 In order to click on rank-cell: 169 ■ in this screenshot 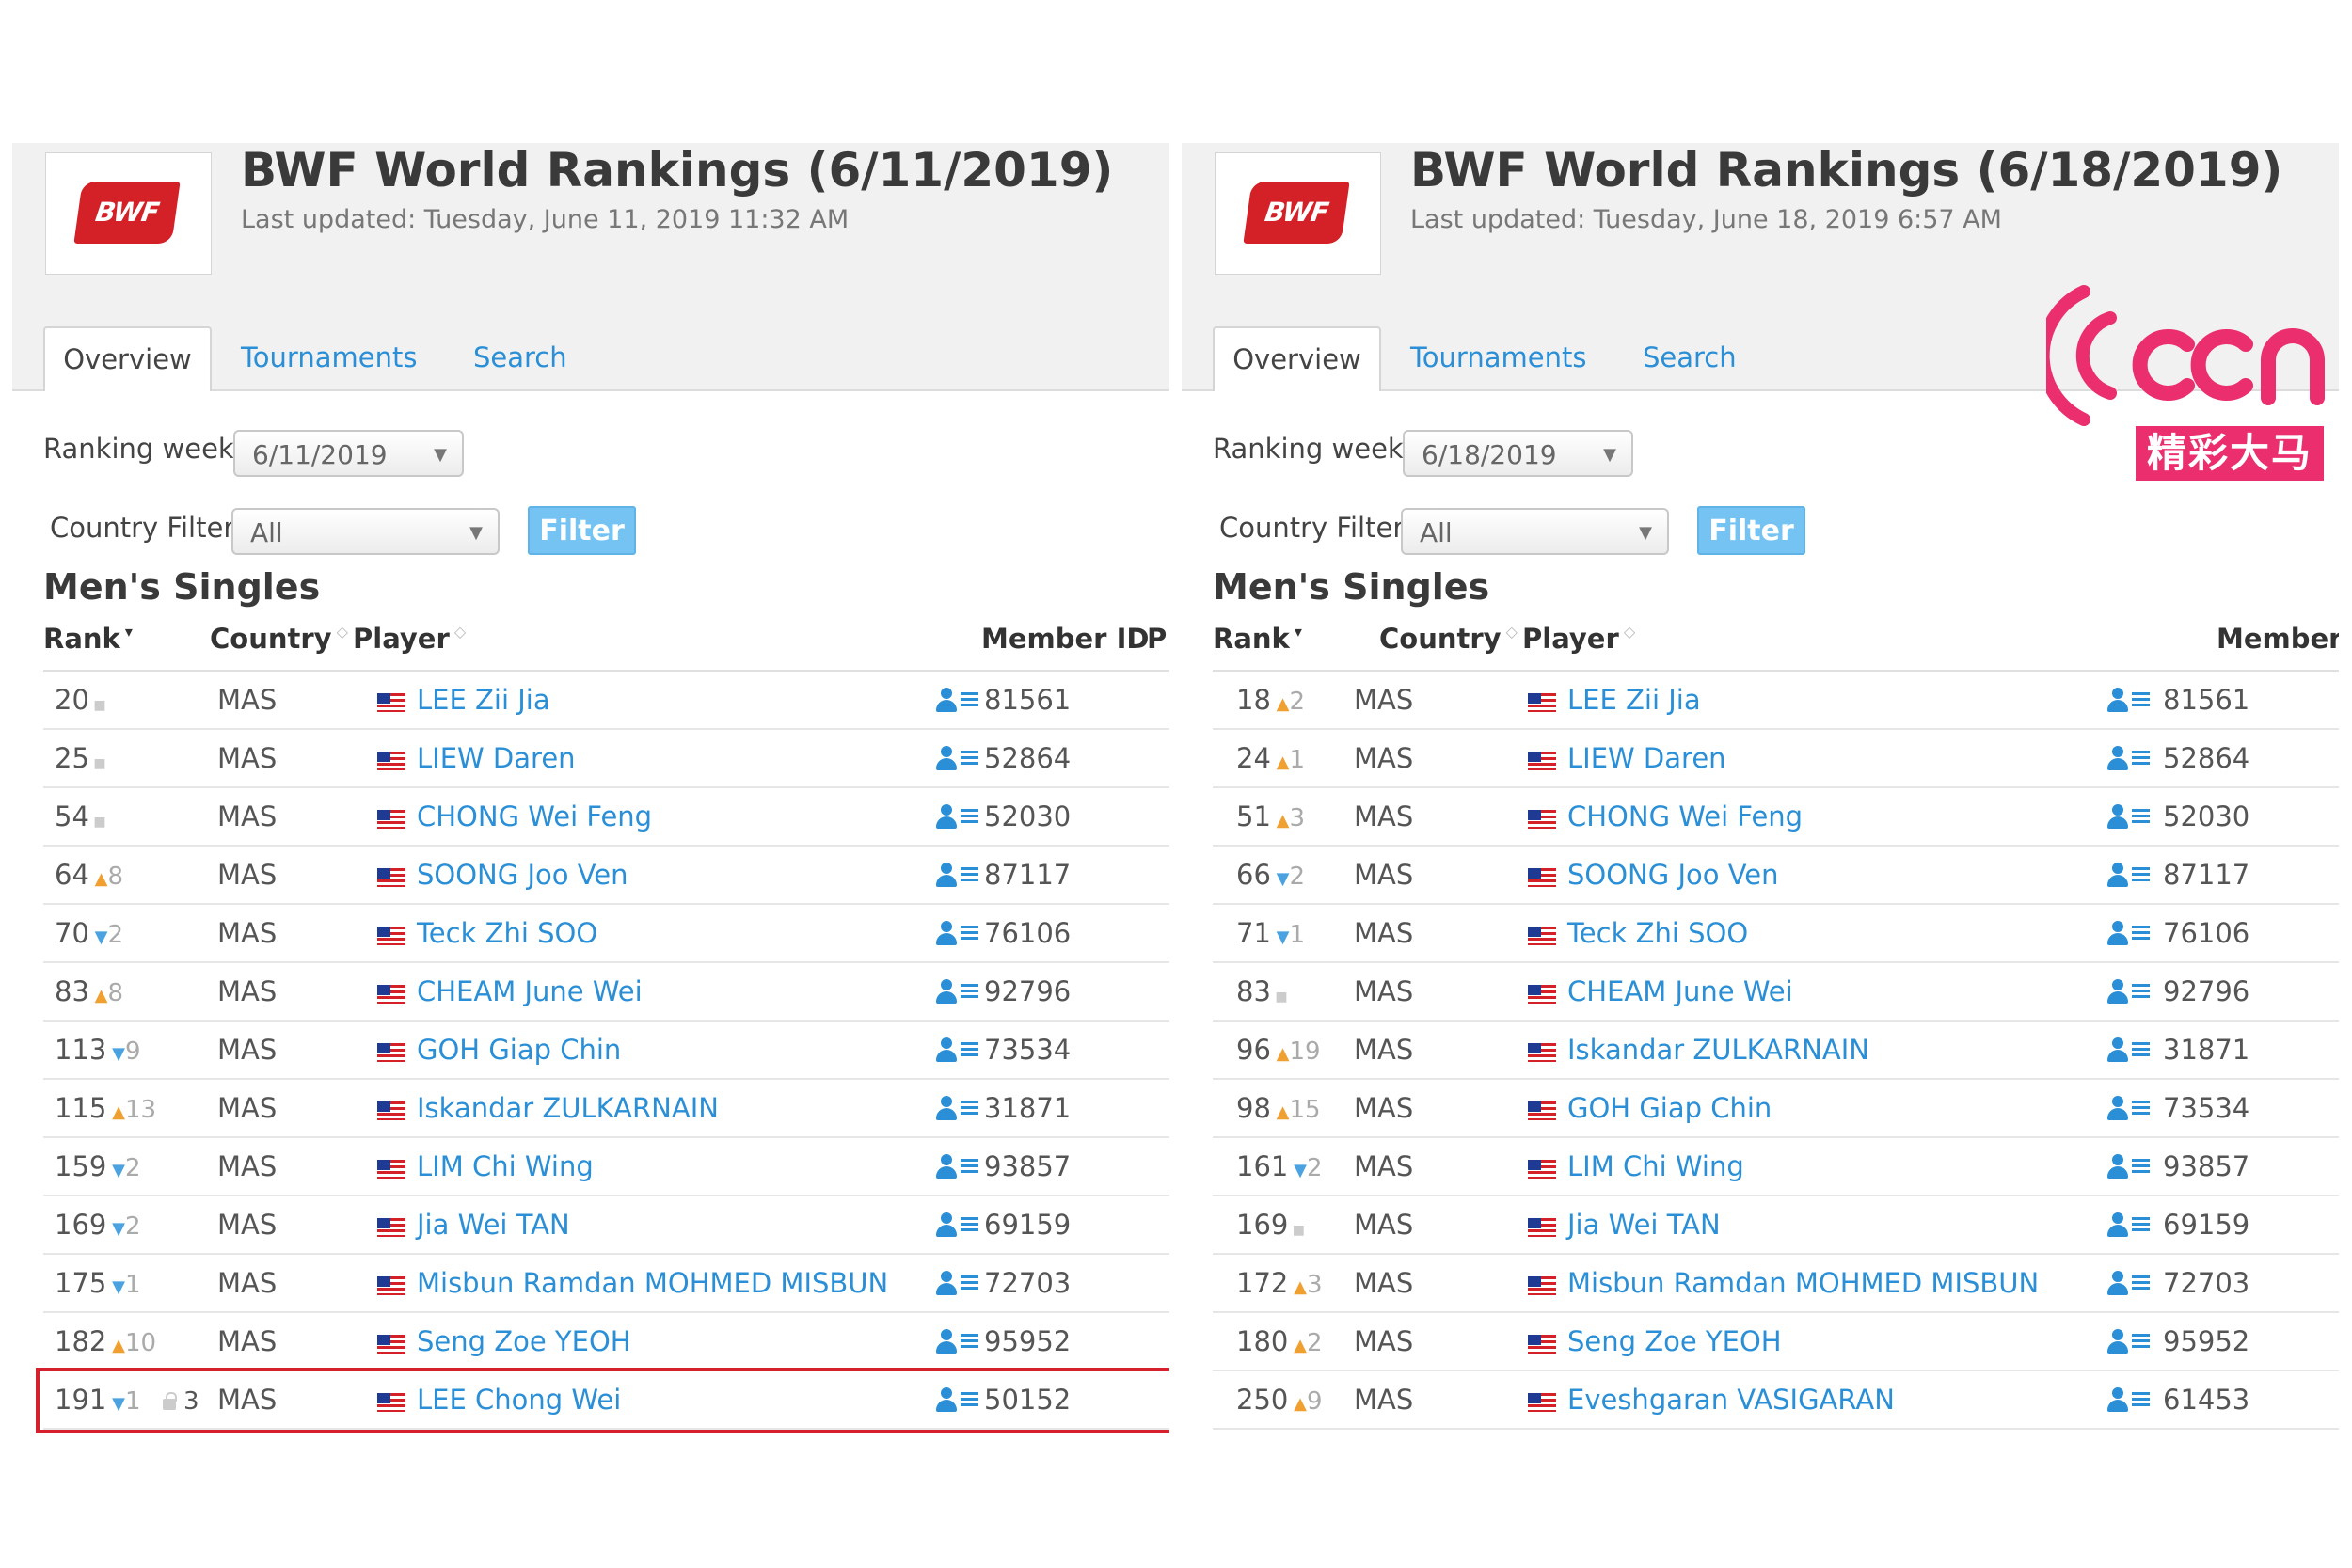, I will do `click(1270, 1227)`.